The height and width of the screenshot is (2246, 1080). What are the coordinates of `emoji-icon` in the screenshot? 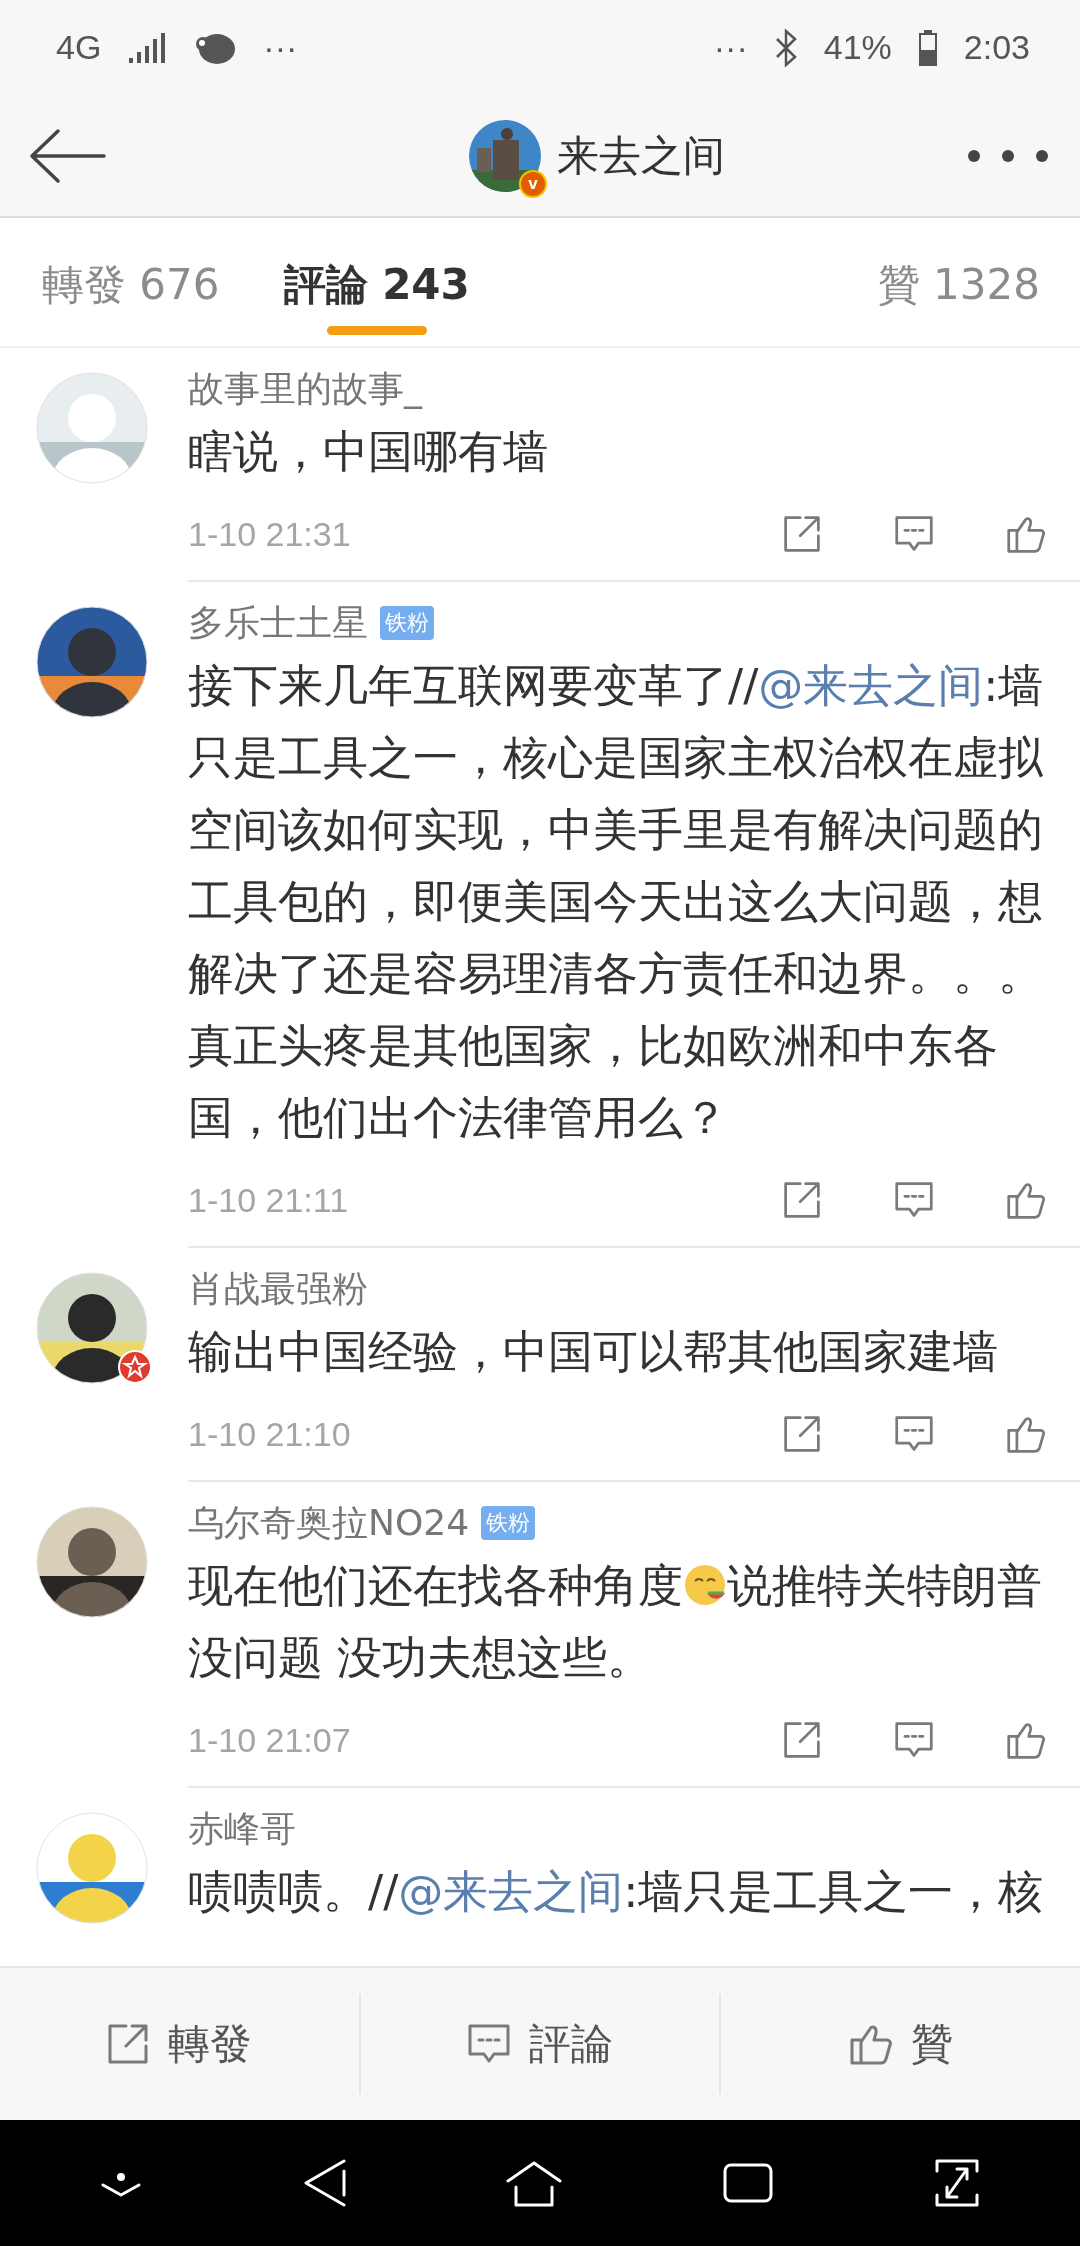 It's located at (705, 1585).